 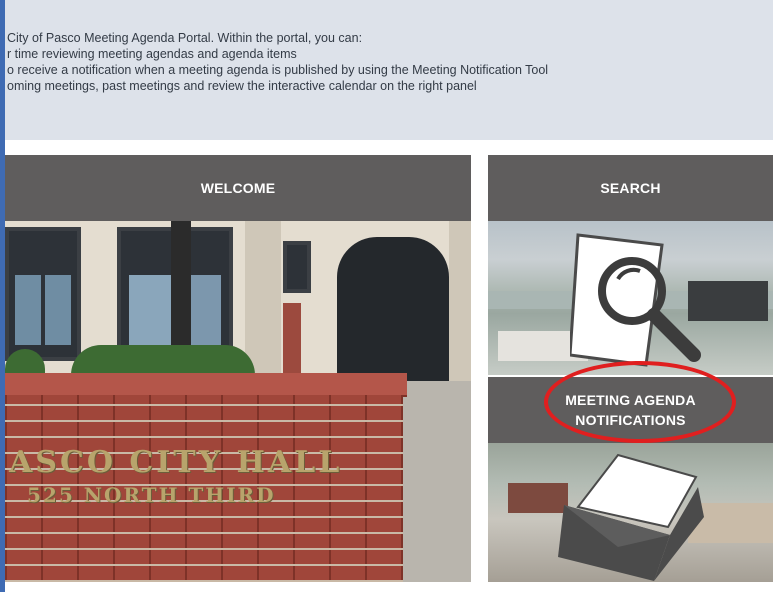 I want to click on highlight-annotation, so click(x=640, y=402).